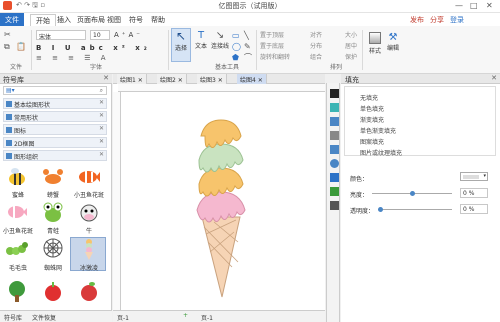 The height and width of the screenshot is (322, 500). Describe the element at coordinates (378, 130) in the screenshot. I see `fill-option-single-gradient: 单色渐变填充` at that location.